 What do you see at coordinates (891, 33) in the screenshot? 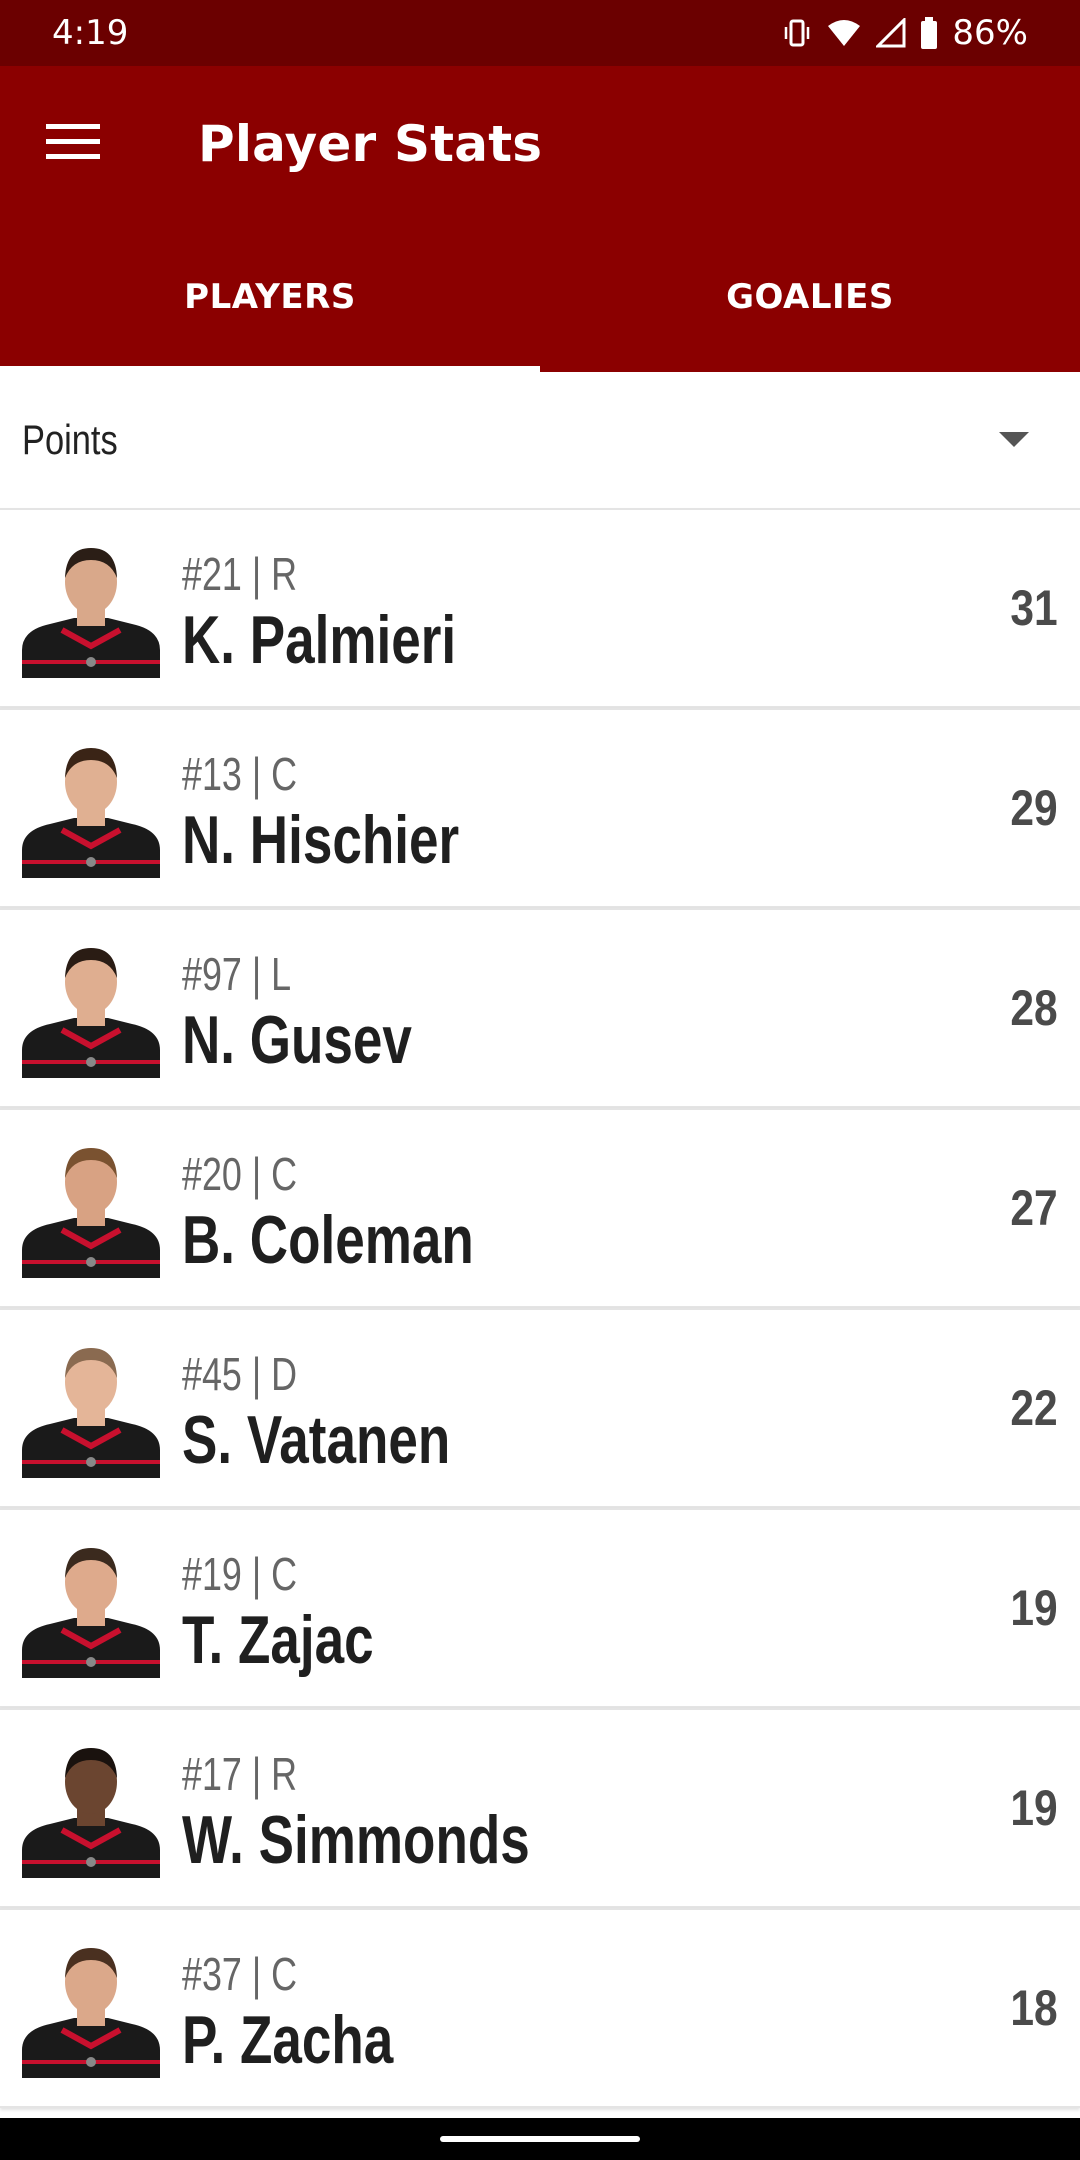
I see `signal-icon` at bounding box center [891, 33].